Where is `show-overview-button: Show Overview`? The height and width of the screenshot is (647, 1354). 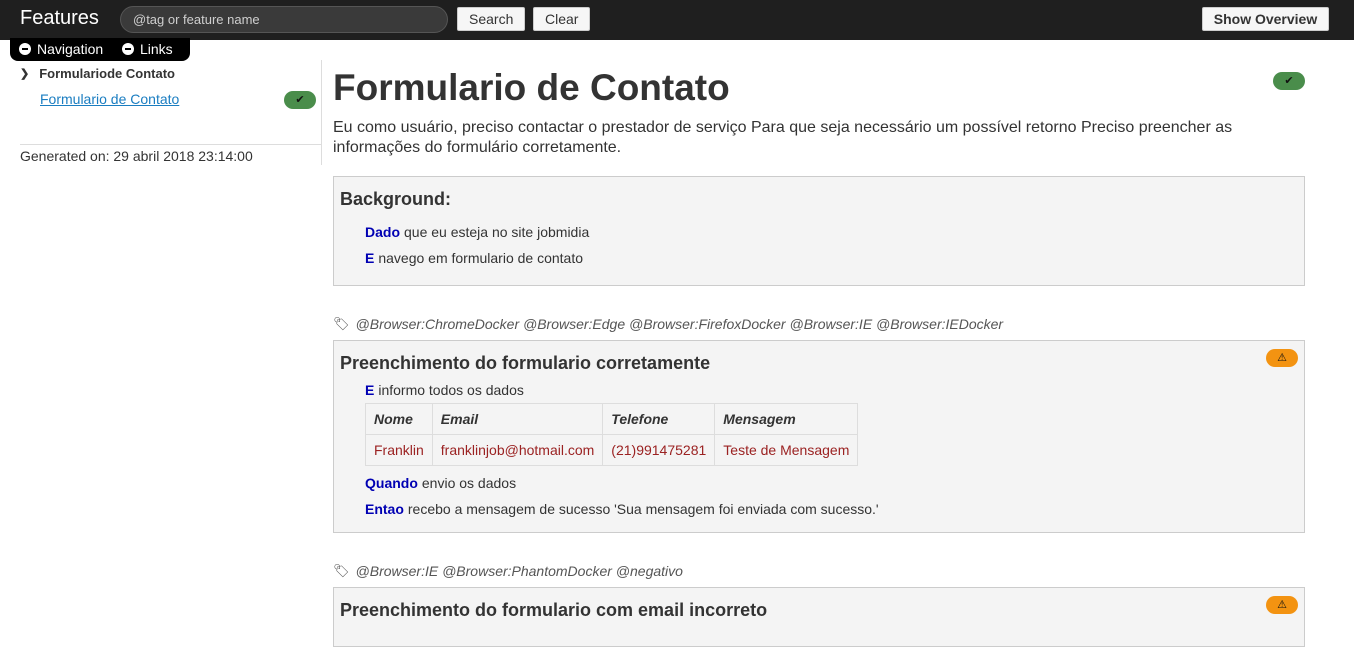 show-overview-button: Show Overview is located at coordinates (1265, 19).